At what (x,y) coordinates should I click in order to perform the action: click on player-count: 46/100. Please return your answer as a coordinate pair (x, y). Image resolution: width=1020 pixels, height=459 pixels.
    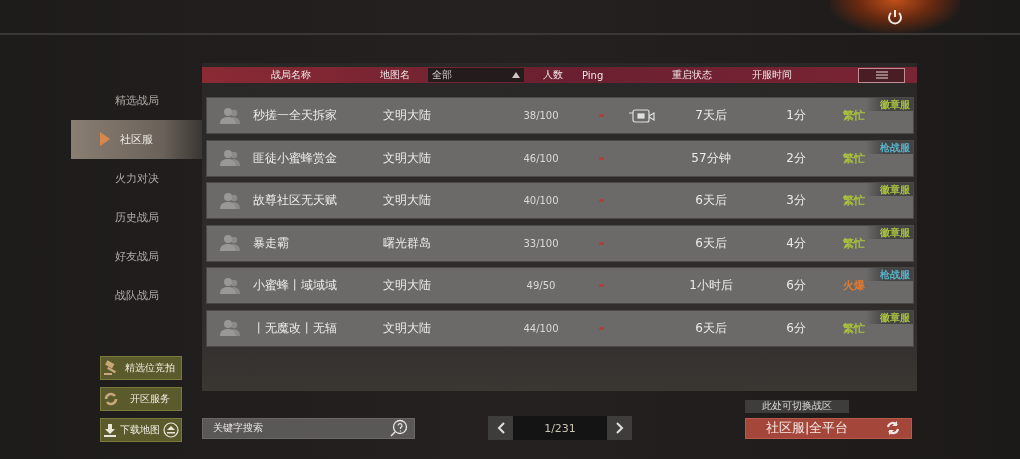
    Looking at the image, I should click on (541, 158).